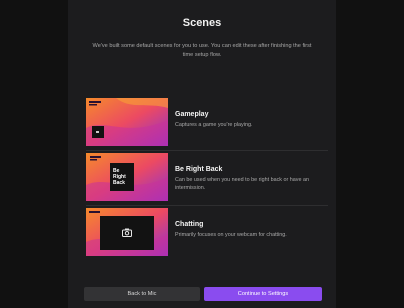 Image resolution: width=404 pixels, height=308 pixels. I want to click on camera-icon, so click(127, 232).